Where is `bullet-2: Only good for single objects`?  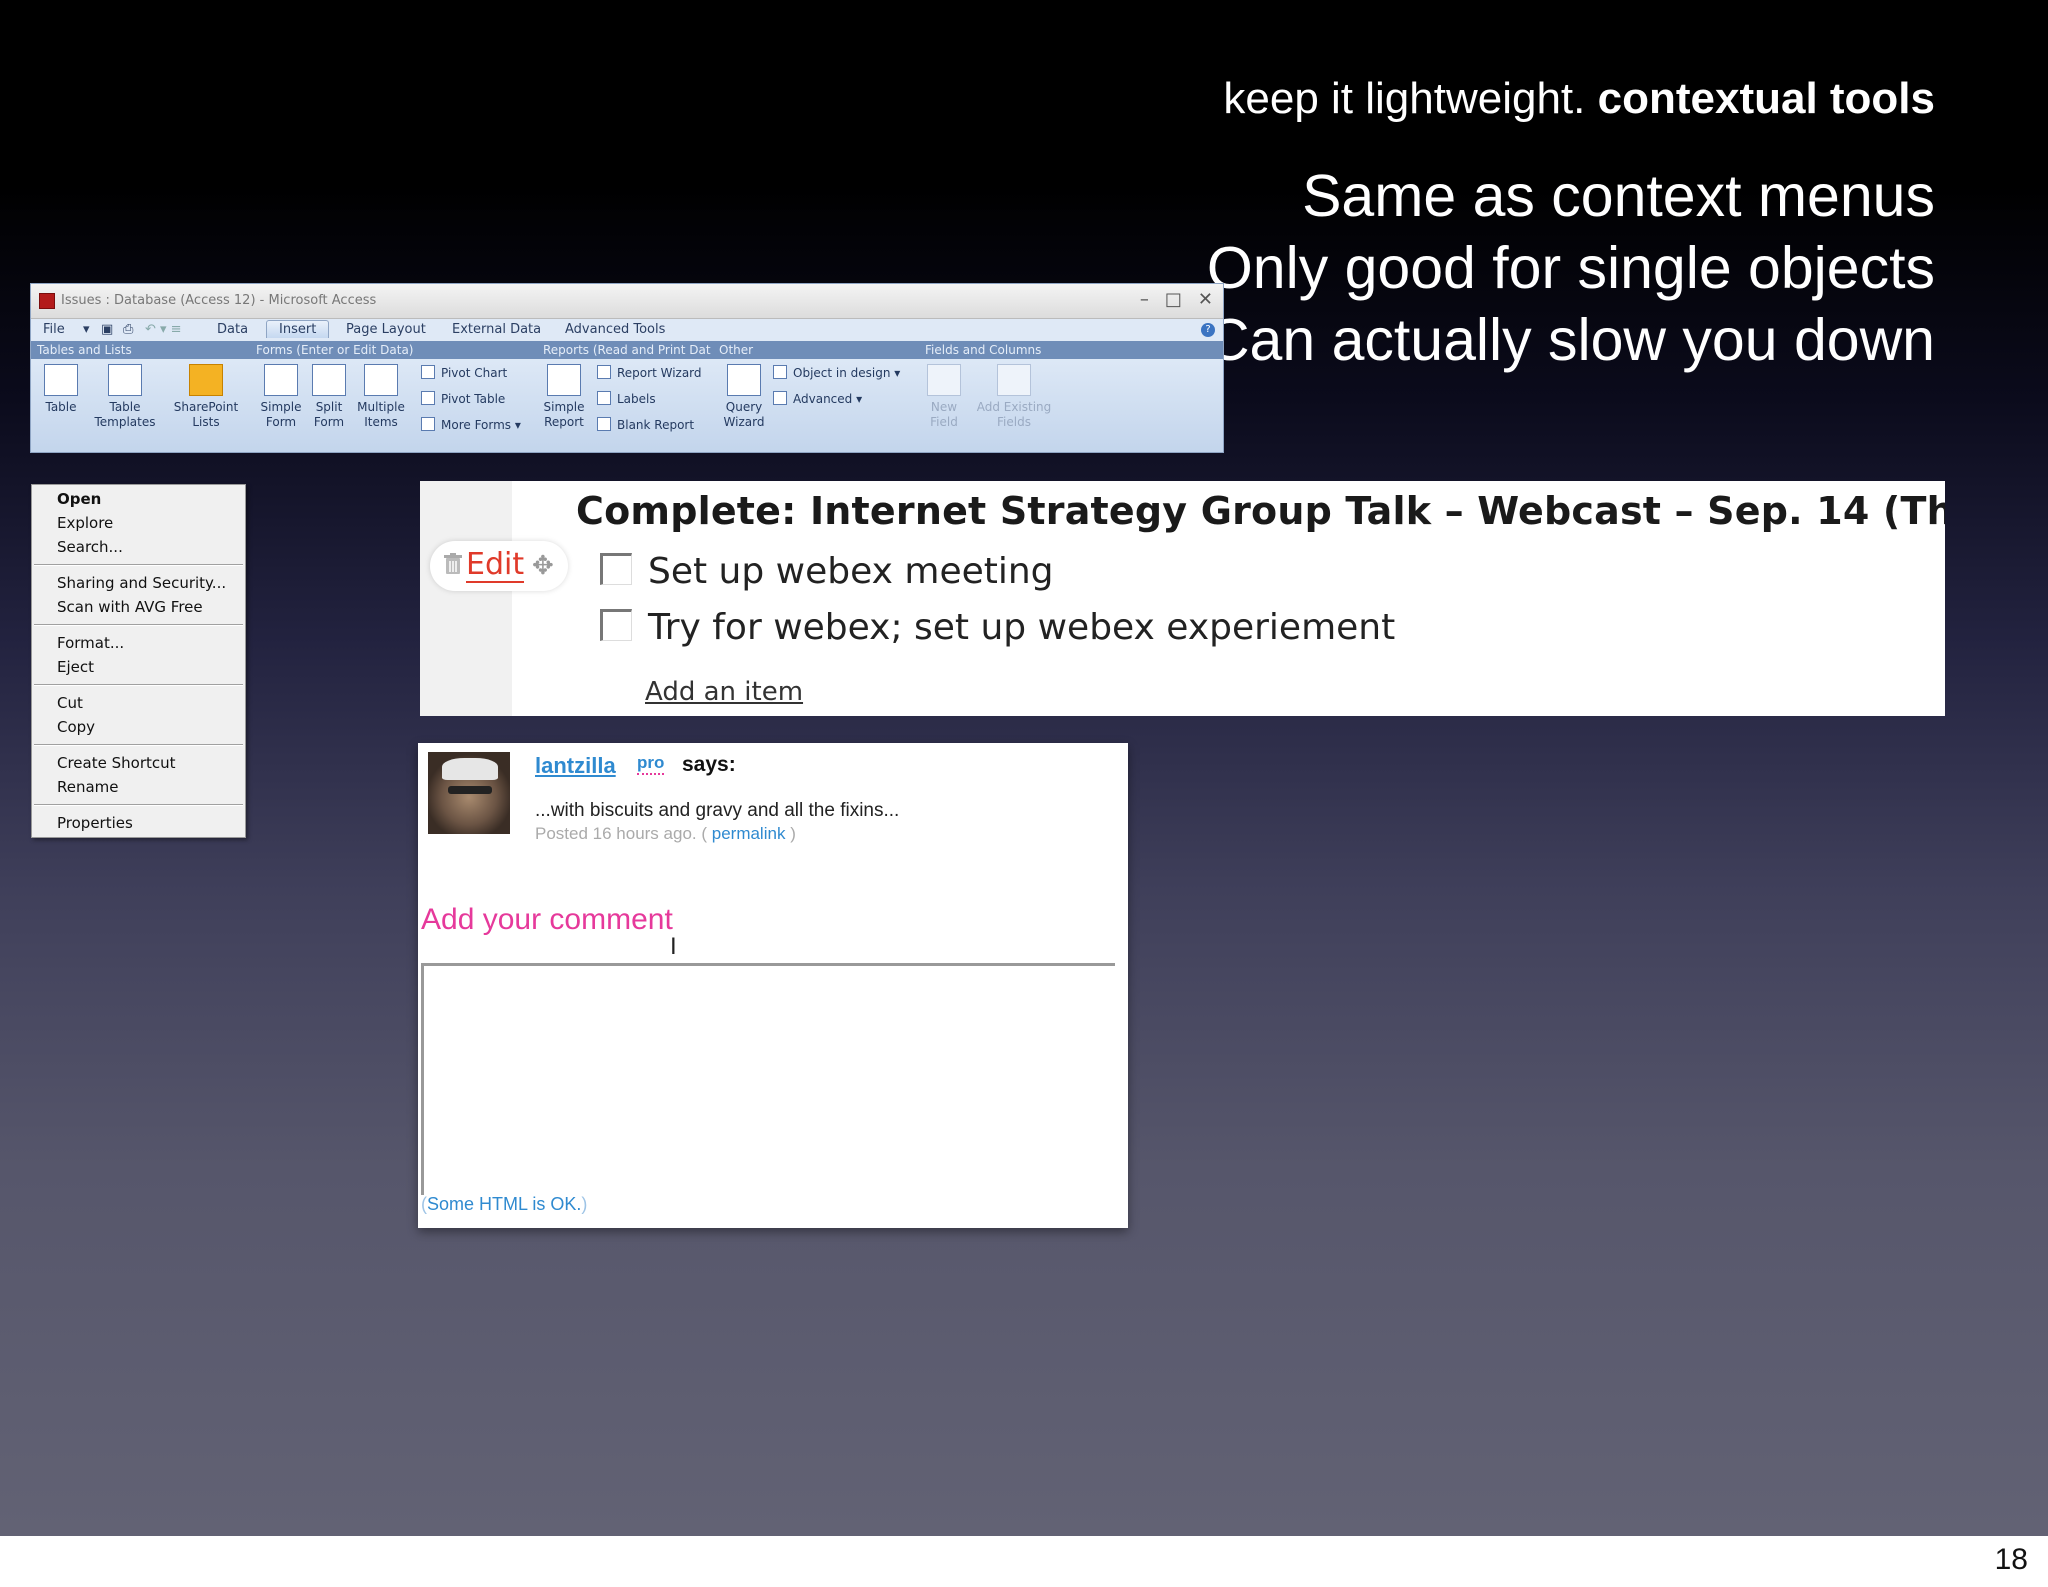
bullet-2: Only good for single objects is located at coordinates (1570, 268).